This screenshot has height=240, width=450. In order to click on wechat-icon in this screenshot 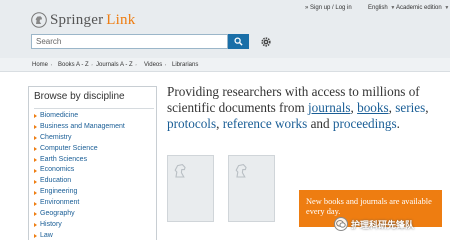, I will do `click(341, 224)`.